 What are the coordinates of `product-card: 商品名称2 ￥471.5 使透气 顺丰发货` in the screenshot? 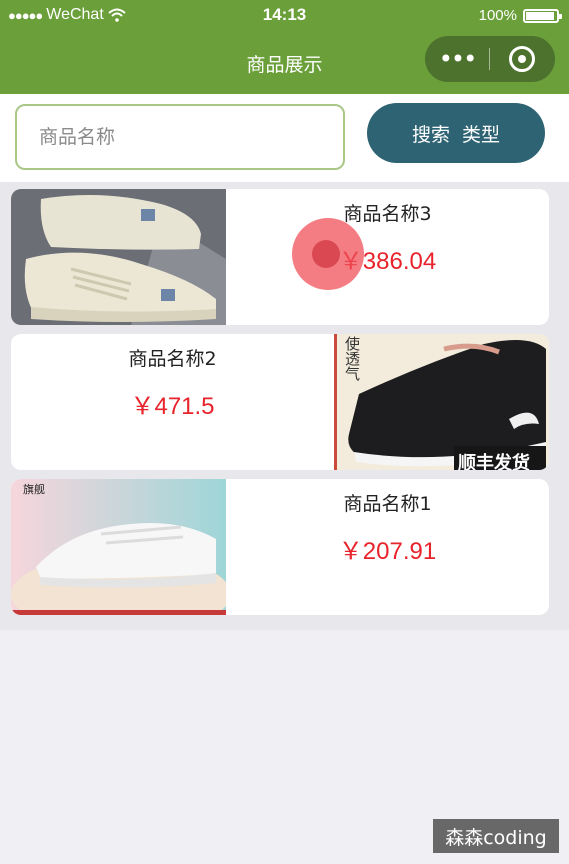 It's located at (280, 402).